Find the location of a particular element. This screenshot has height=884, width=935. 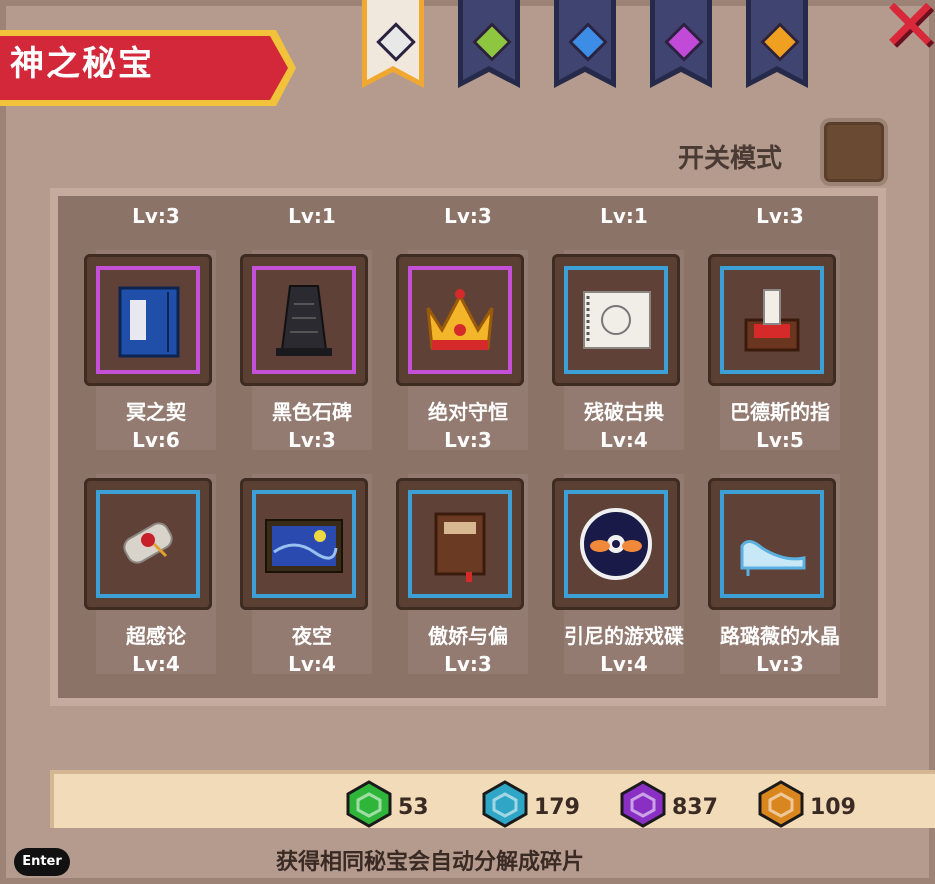

cyan-fragment-icon is located at coordinates (505, 804).